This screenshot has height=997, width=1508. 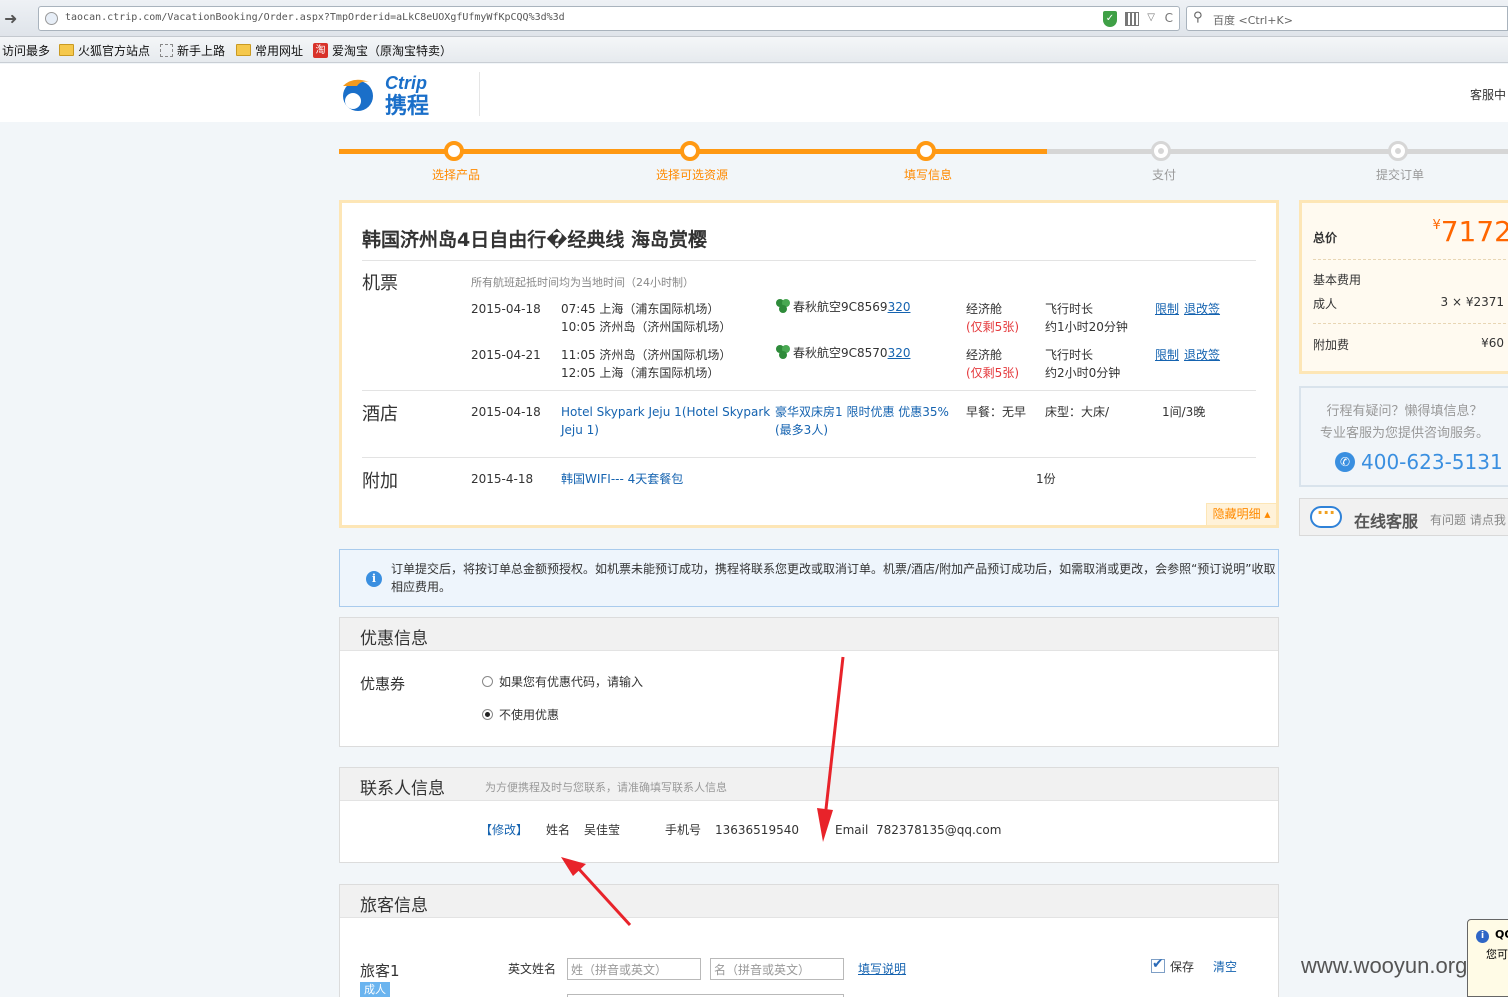 What do you see at coordinates (1169, 18) in the screenshot?
I see `refresh-icon: C` at bounding box center [1169, 18].